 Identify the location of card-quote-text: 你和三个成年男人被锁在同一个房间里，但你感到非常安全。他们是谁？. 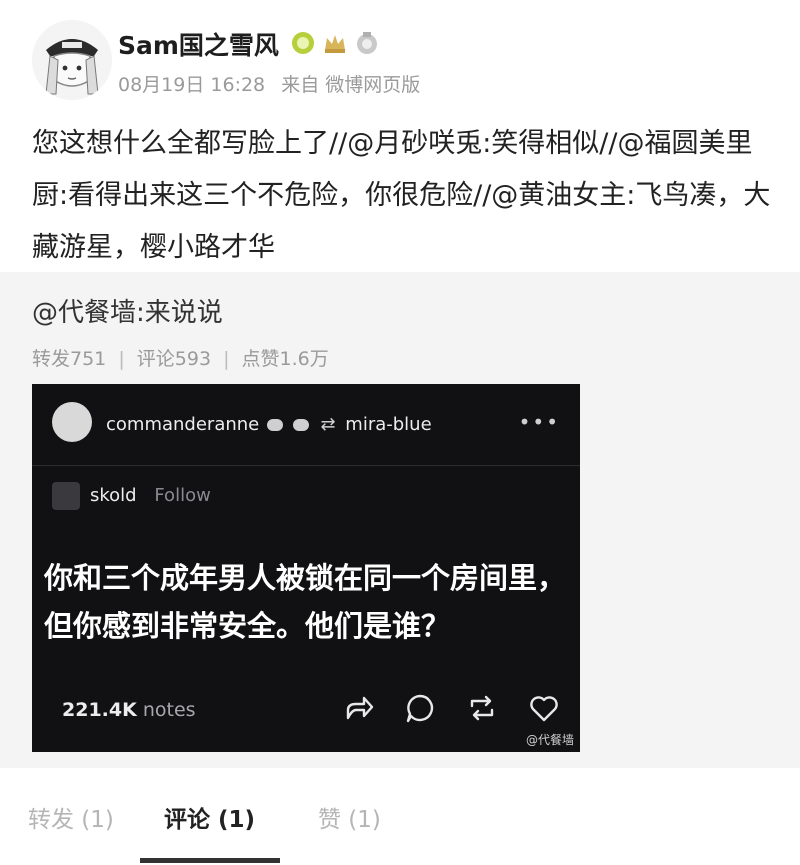
(305, 602).